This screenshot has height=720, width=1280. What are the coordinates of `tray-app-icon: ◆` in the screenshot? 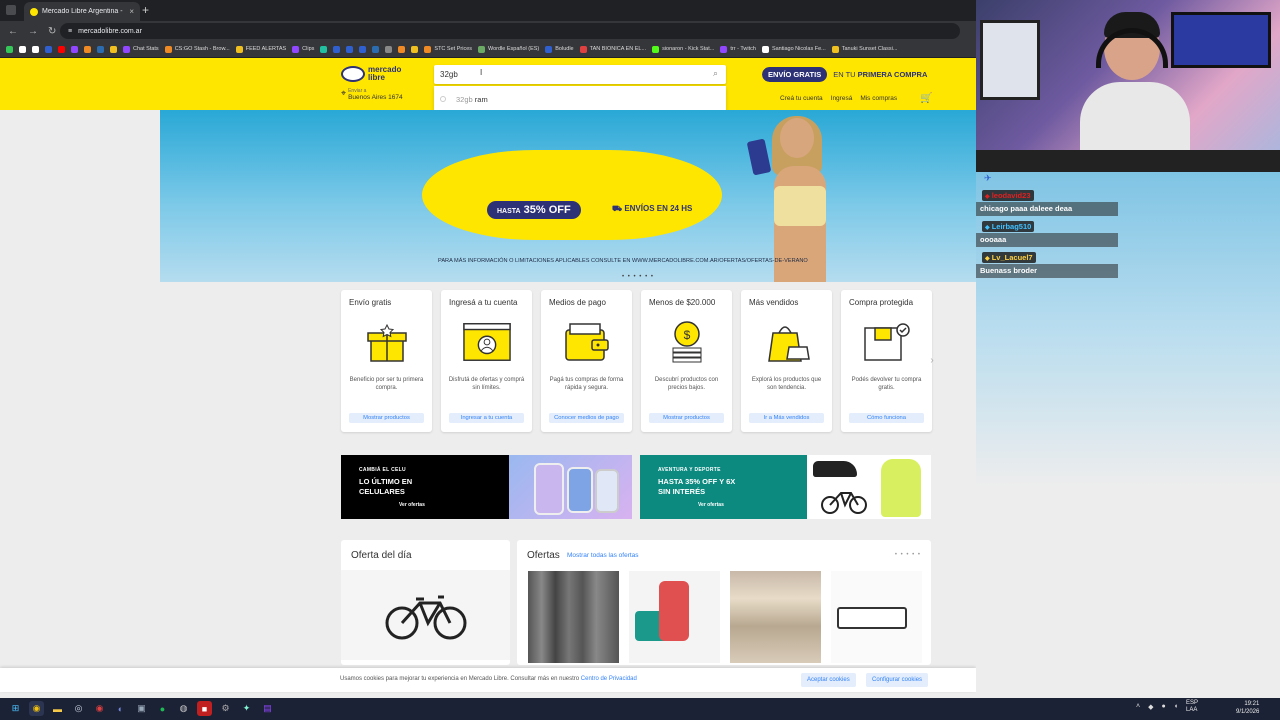 It's located at (1150, 707).